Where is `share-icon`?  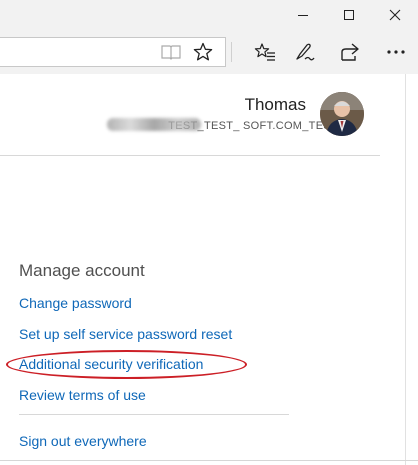 share-icon is located at coordinates (350, 52).